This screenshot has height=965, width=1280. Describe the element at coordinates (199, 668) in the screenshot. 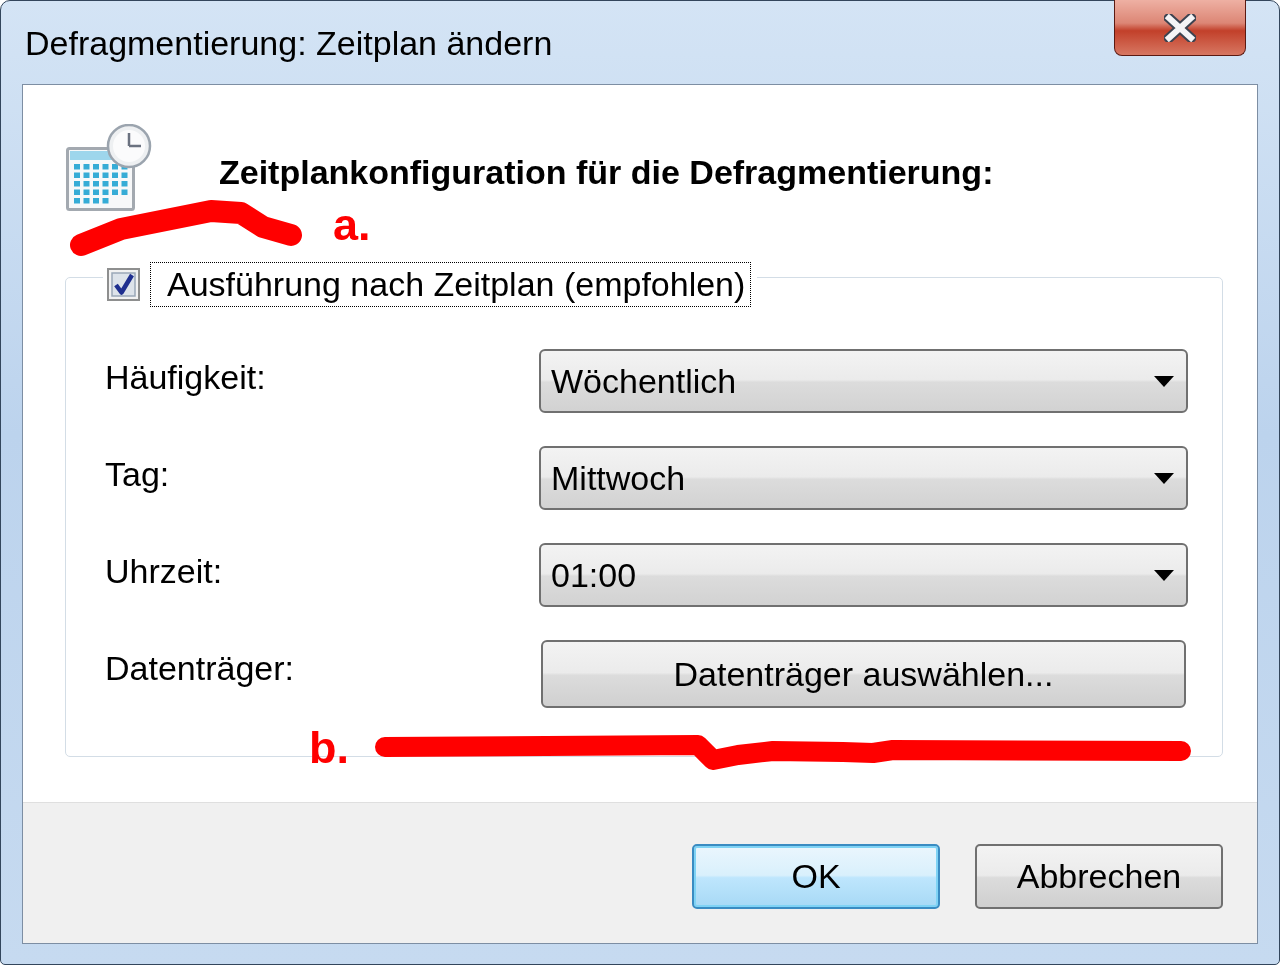

I see `field-label: Datenträger:` at that location.